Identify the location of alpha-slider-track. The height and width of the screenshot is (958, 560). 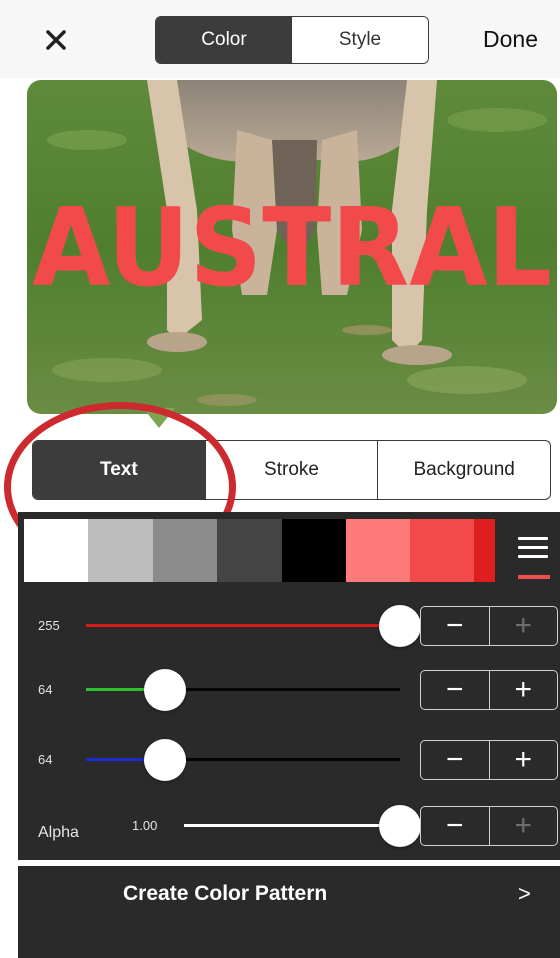
(292, 825).